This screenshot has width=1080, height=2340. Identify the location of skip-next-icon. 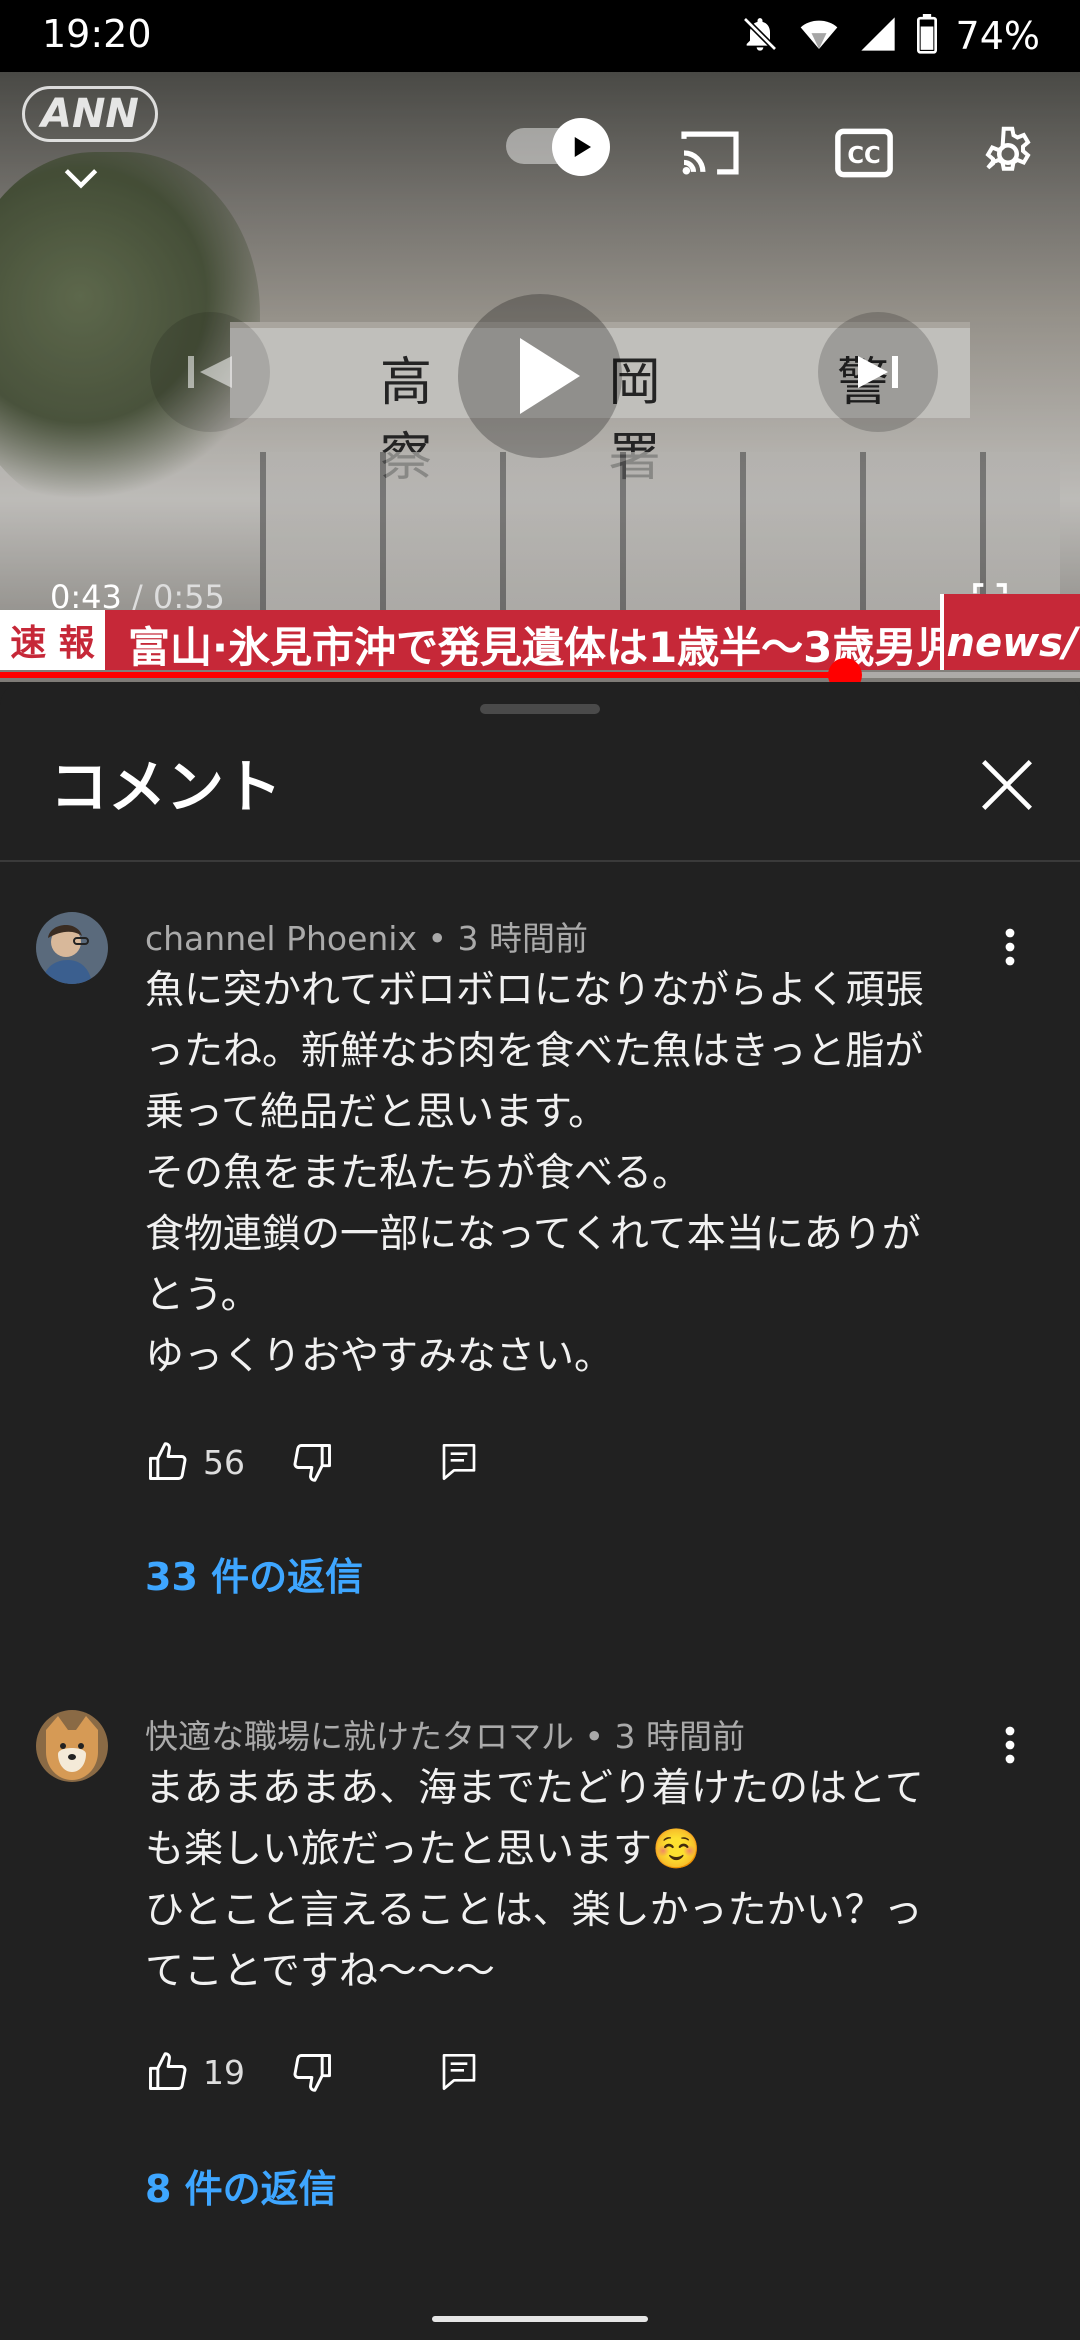
(878, 372).